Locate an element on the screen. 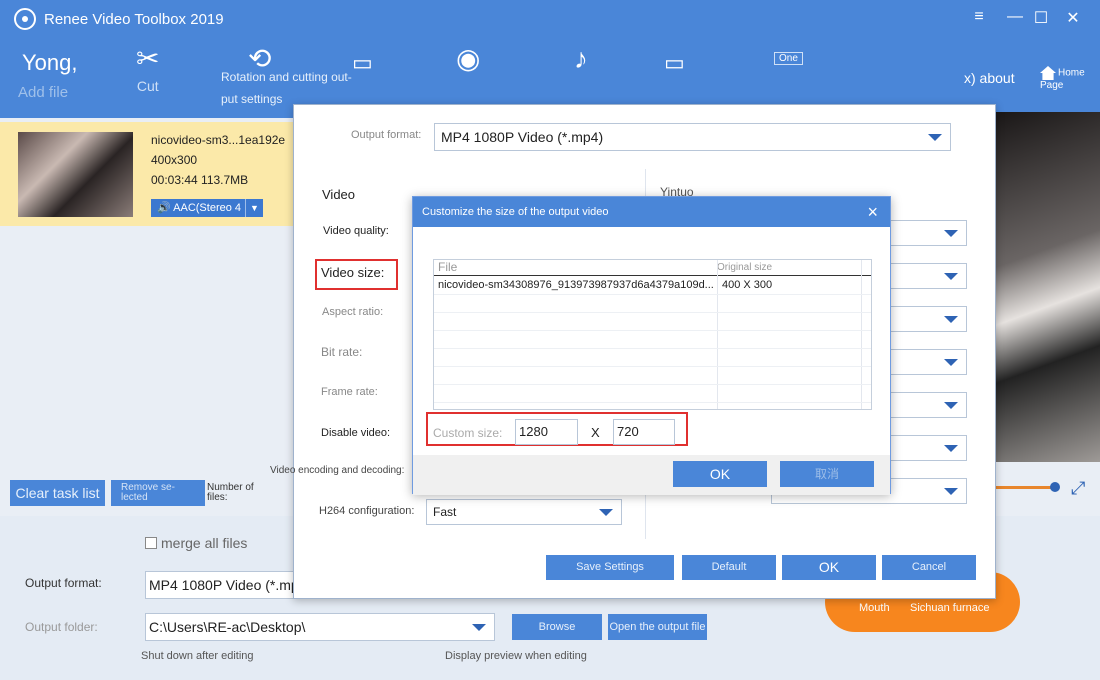 Image resolution: width=1100 pixels, height=680 pixels. custom-ok-button: OK is located at coordinates (720, 474).